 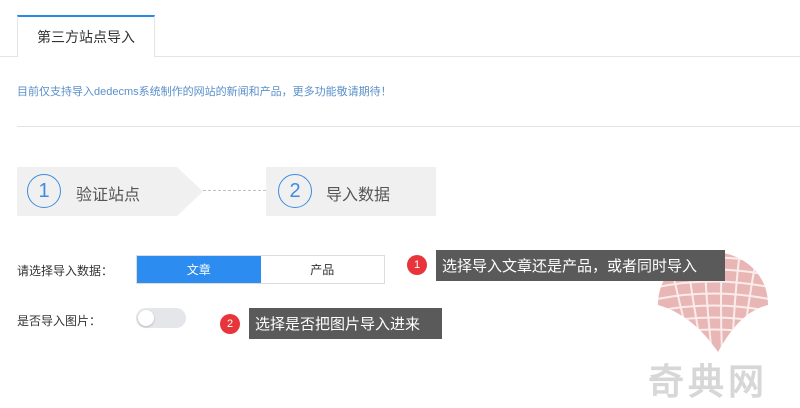 I want to click on data-type-label: 请选择导入数据：, so click(x=65, y=271).